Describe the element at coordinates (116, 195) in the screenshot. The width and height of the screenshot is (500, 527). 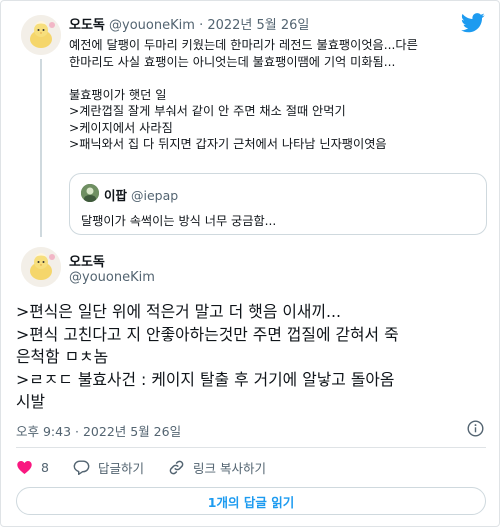
I see `quote-author-name: 이팝` at that location.